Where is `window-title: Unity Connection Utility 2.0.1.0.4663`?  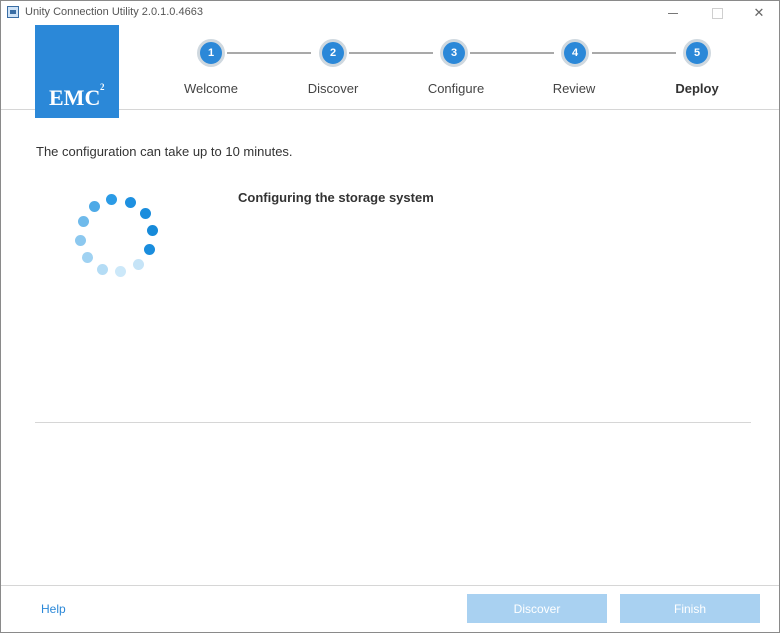 window-title: Unity Connection Utility 2.0.1.0.4663 is located at coordinates (114, 12).